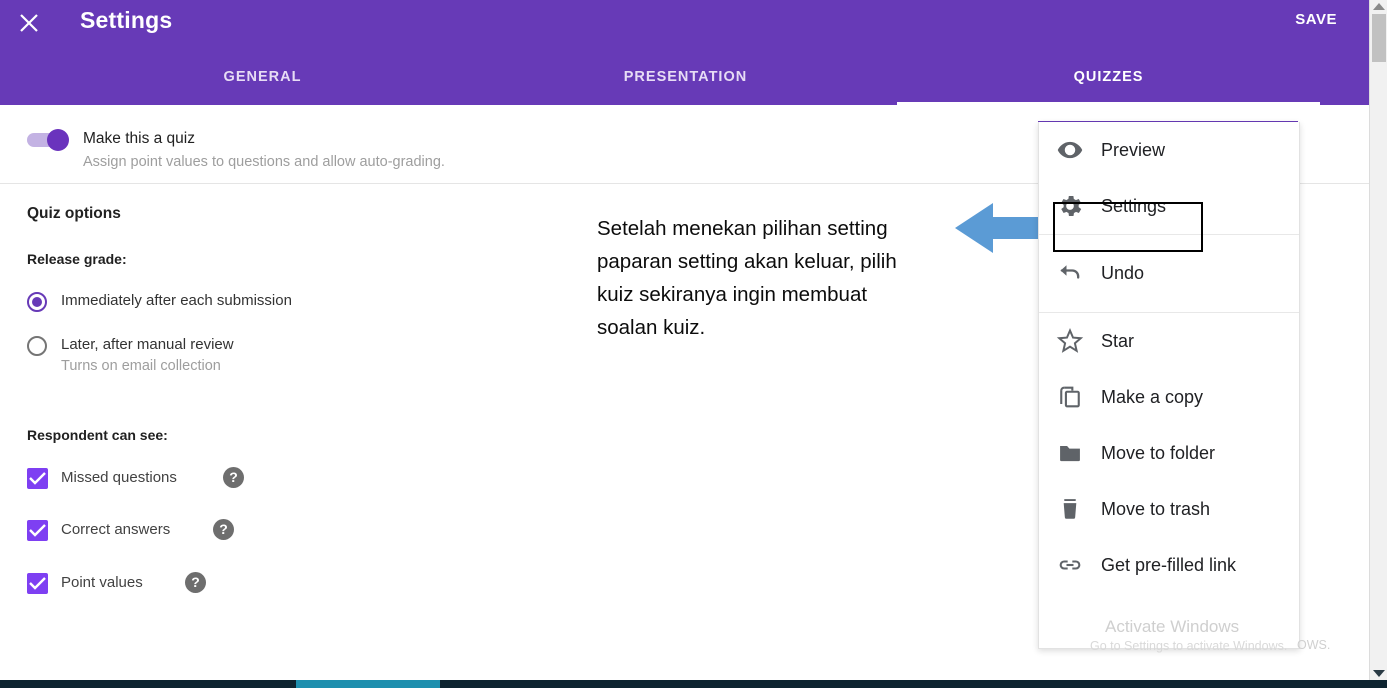 The width and height of the screenshot is (1387, 688). I want to click on make-quiz-toggle, so click(49, 140).